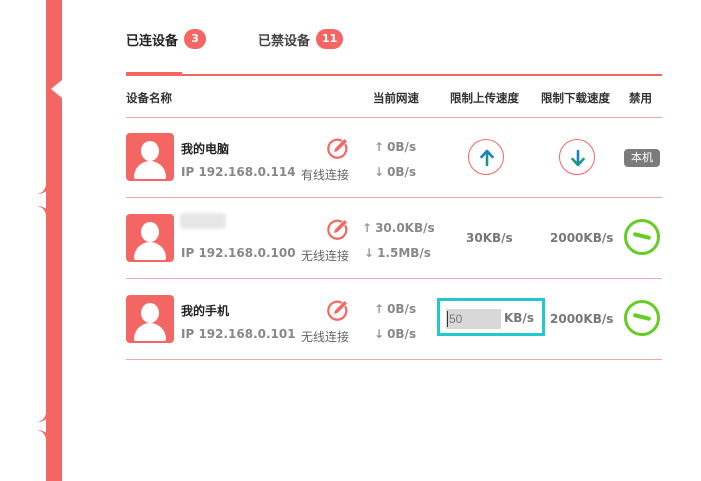  Describe the element at coordinates (484, 98) in the screenshot. I see `header-limit-upload: 限制上传速度` at that location.